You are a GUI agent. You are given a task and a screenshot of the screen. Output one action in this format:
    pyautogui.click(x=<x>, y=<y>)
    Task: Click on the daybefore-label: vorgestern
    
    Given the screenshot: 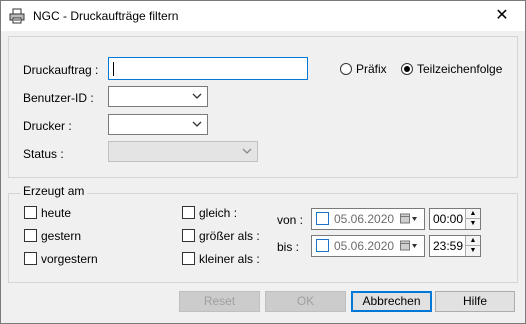 What is the action you would take?
    pyautogui.click(x=69, y=259)
    